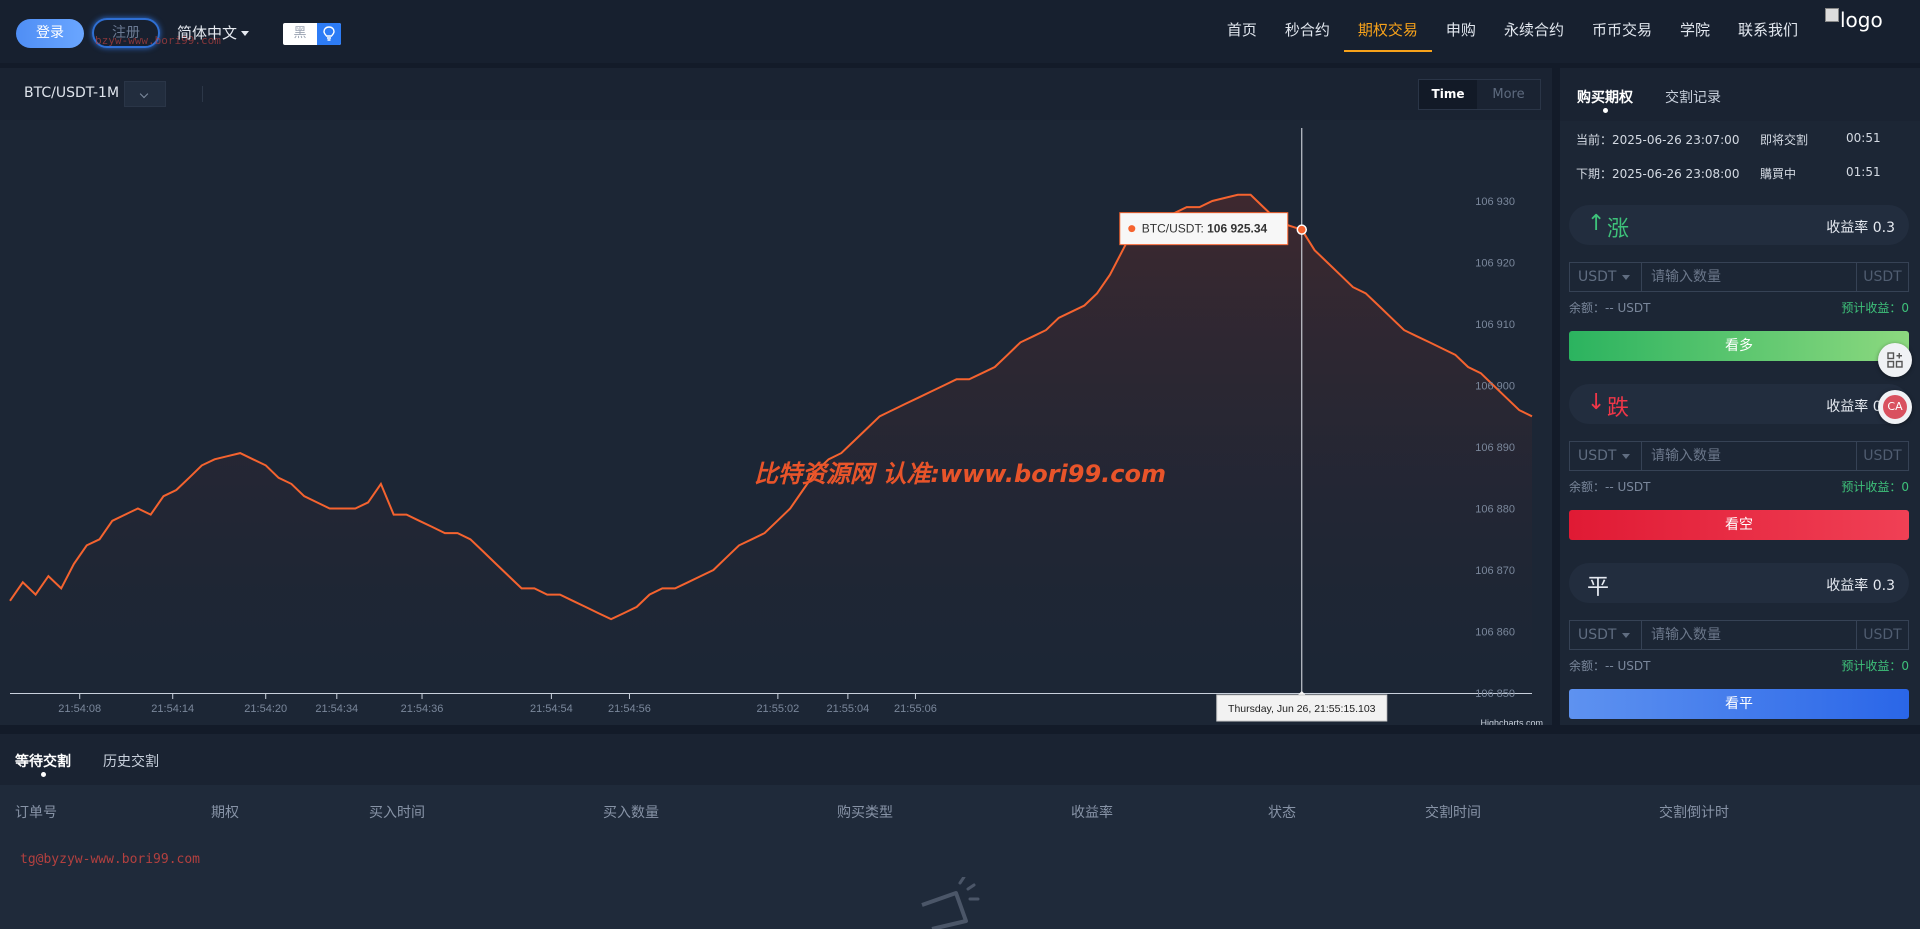  I want to click on tooltip-dot, so click(1132, 229).